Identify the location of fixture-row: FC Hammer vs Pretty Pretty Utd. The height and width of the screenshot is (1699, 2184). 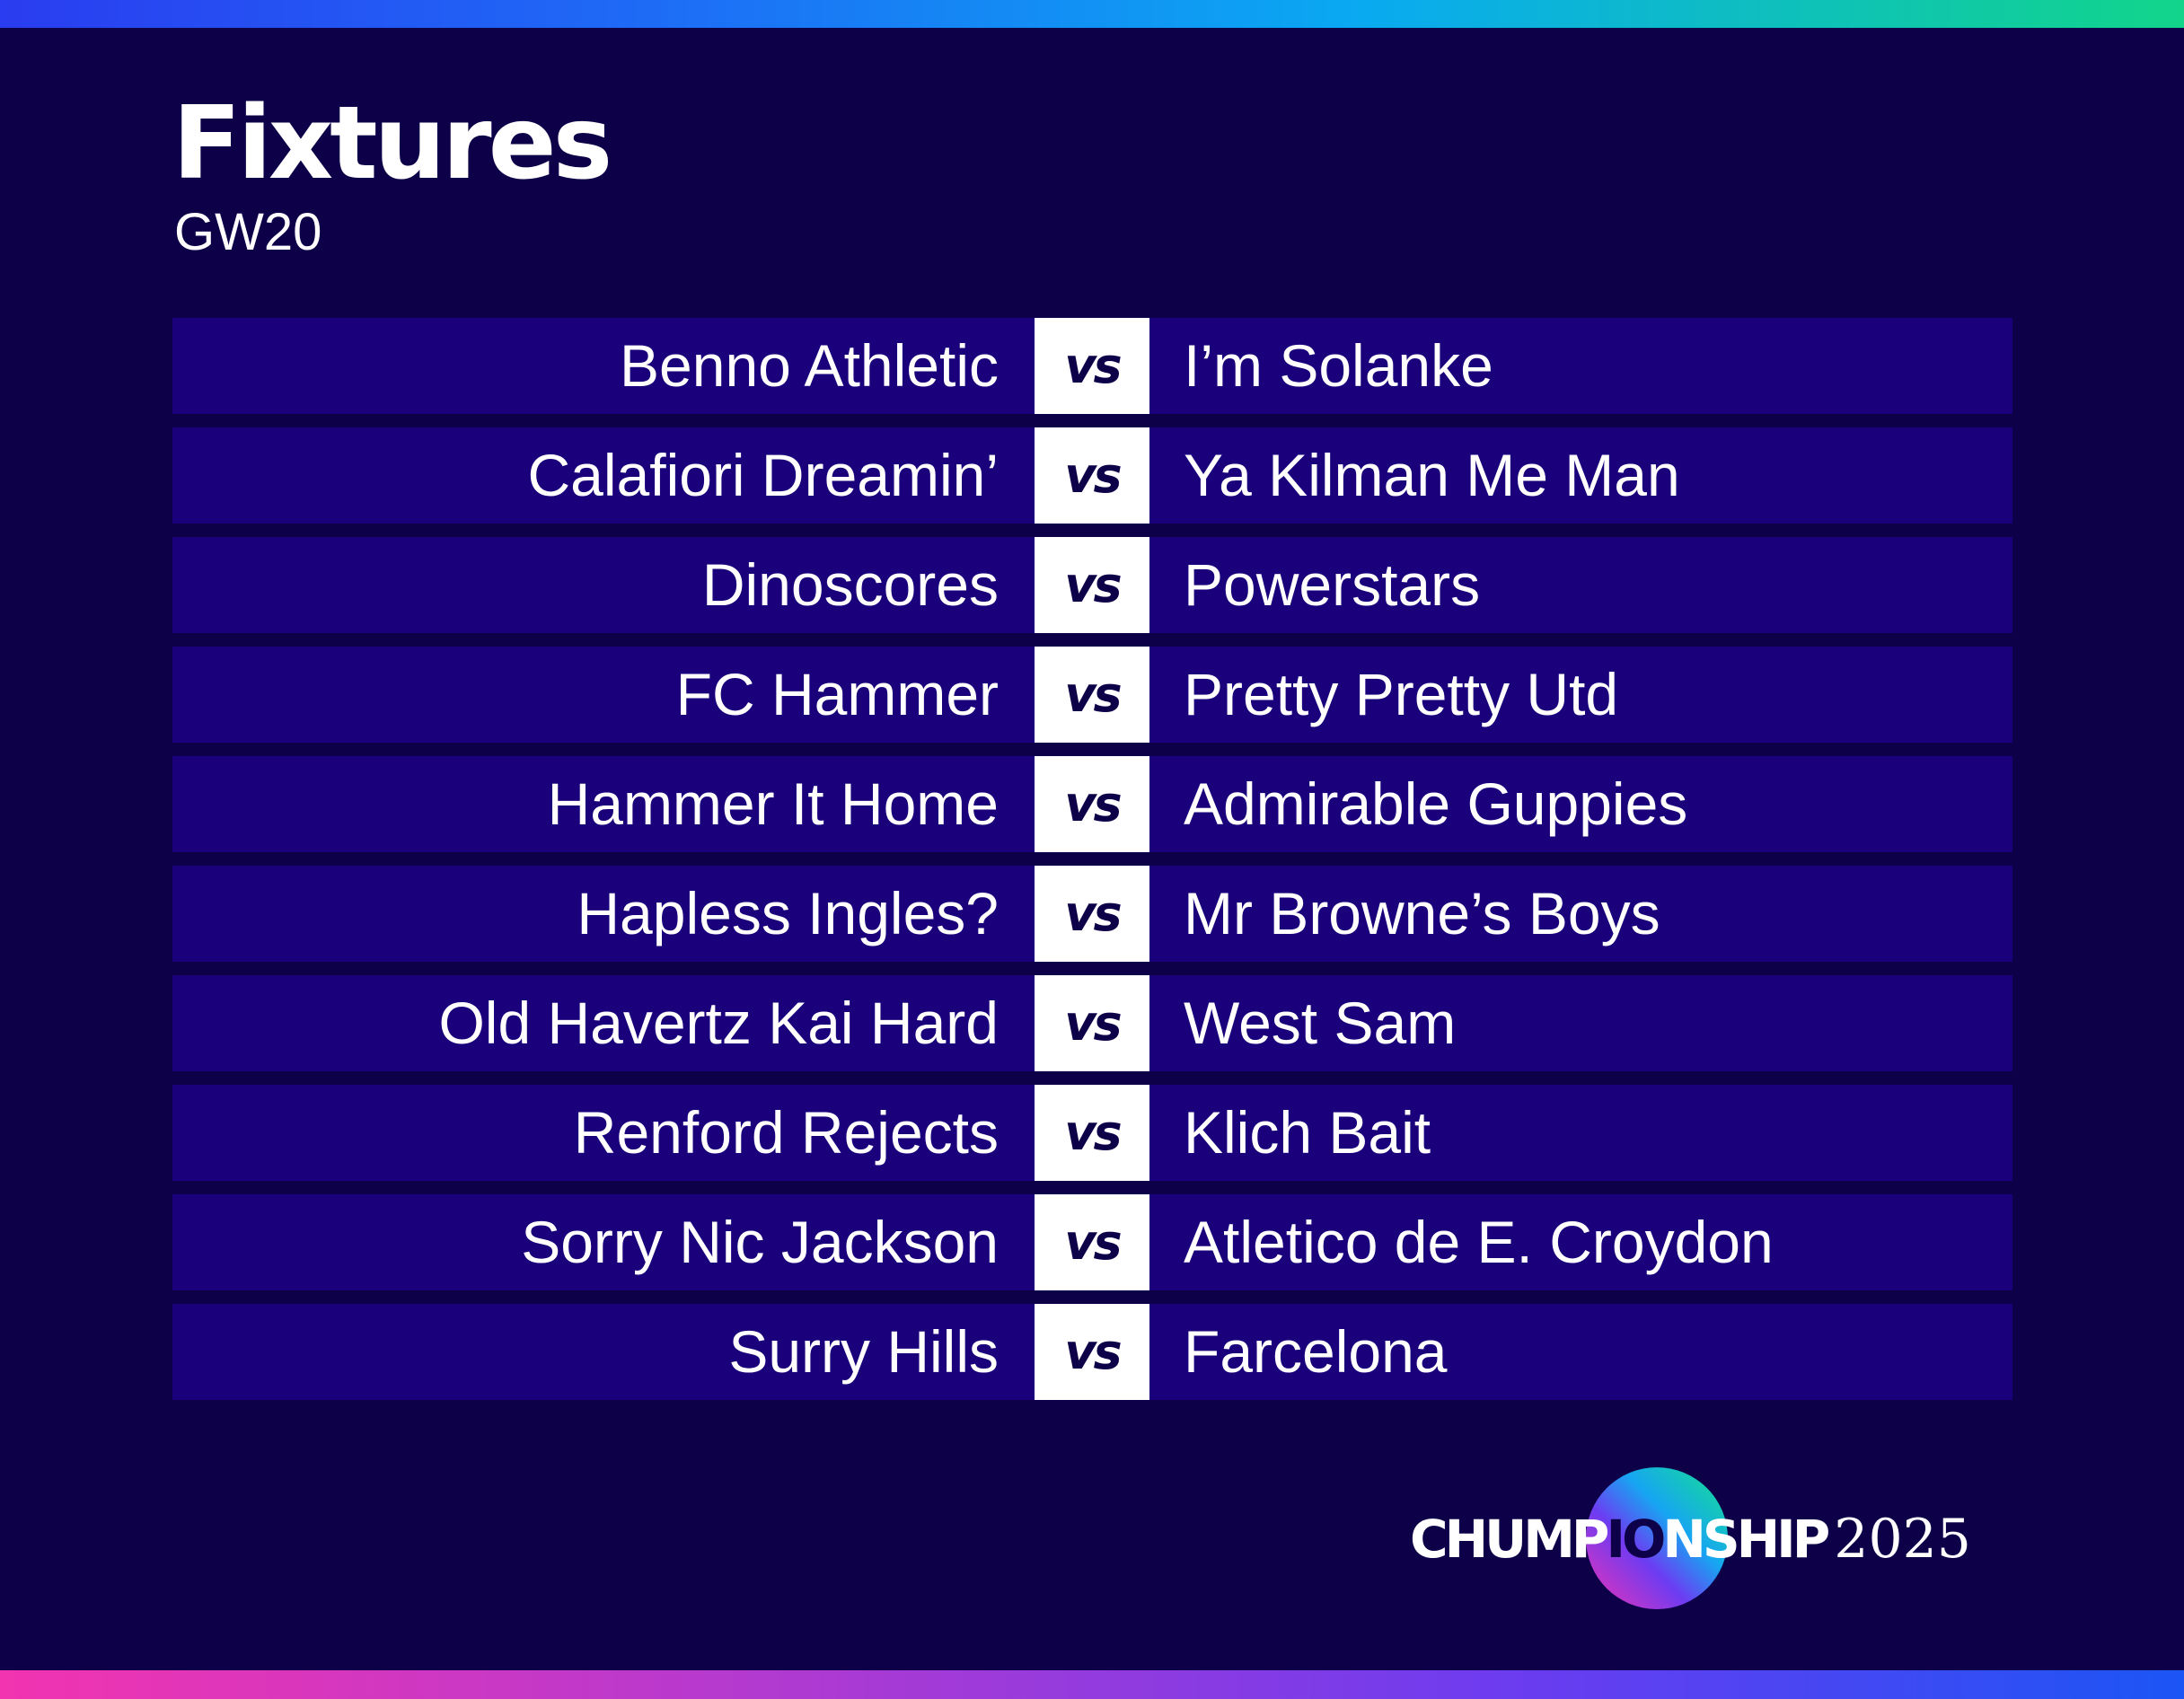
(1092, 695).